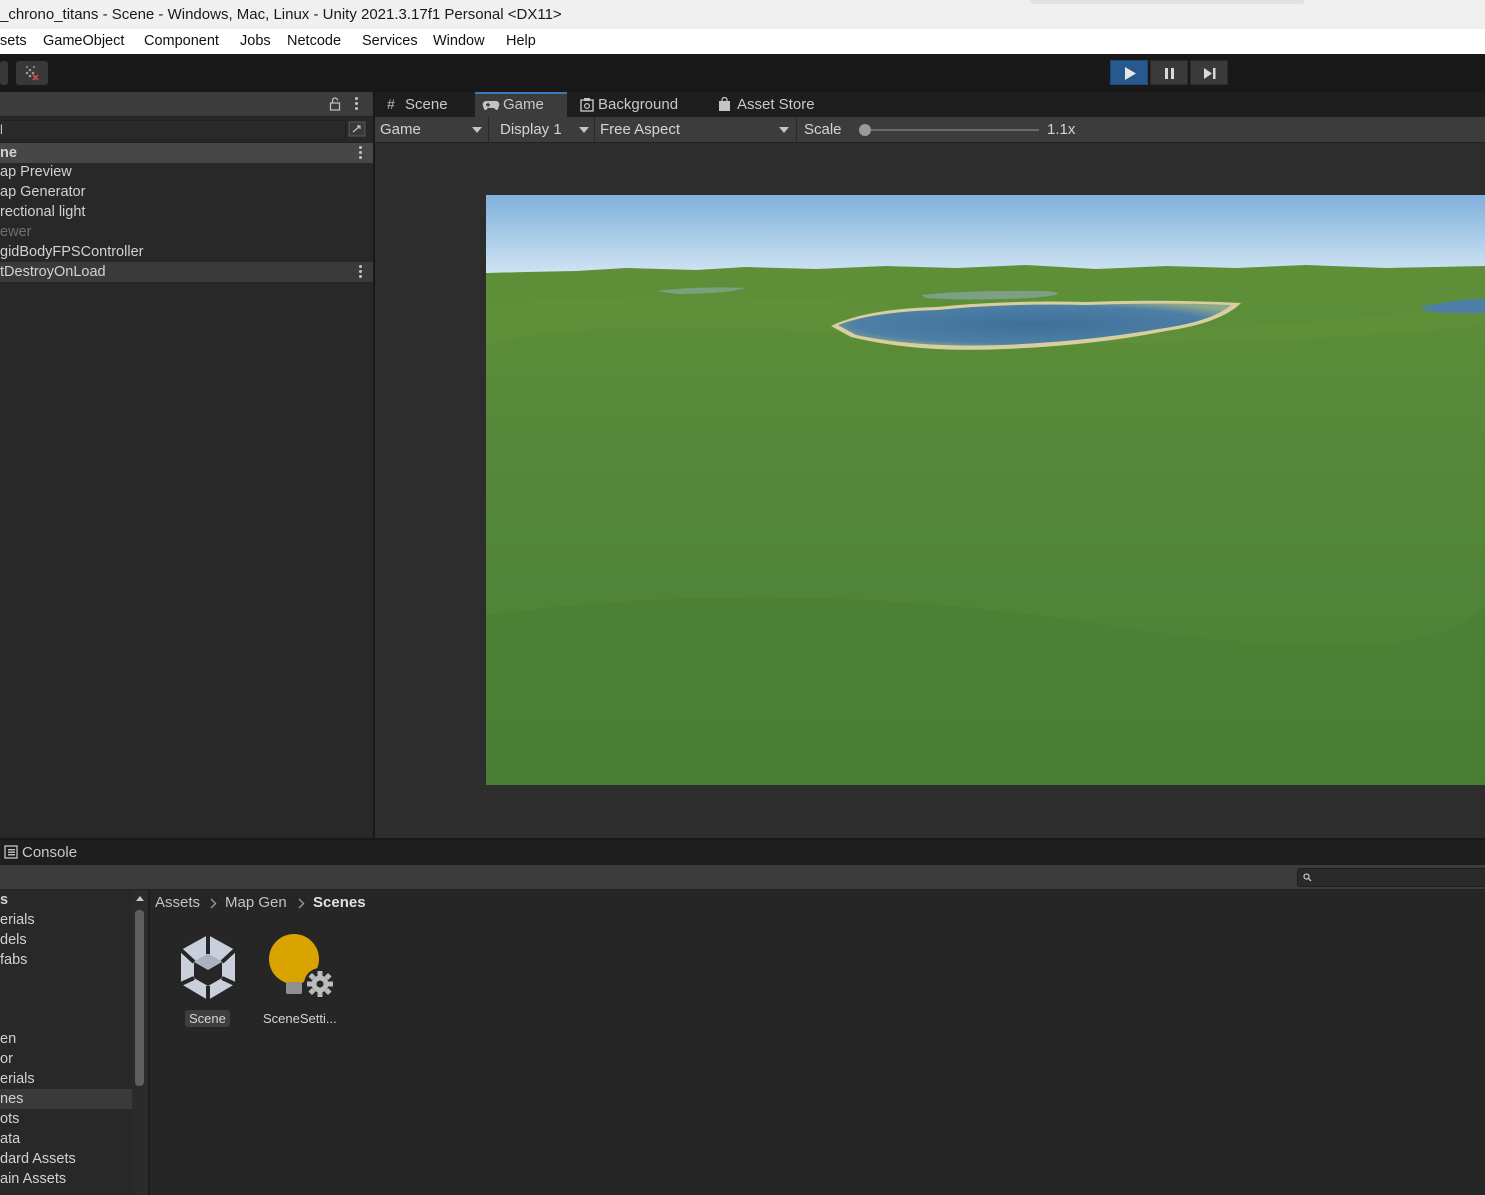 The width and height of the screenshot is (1485, 1195). I want to click on breadcrumb-assets: Assets, so click(177, 903).